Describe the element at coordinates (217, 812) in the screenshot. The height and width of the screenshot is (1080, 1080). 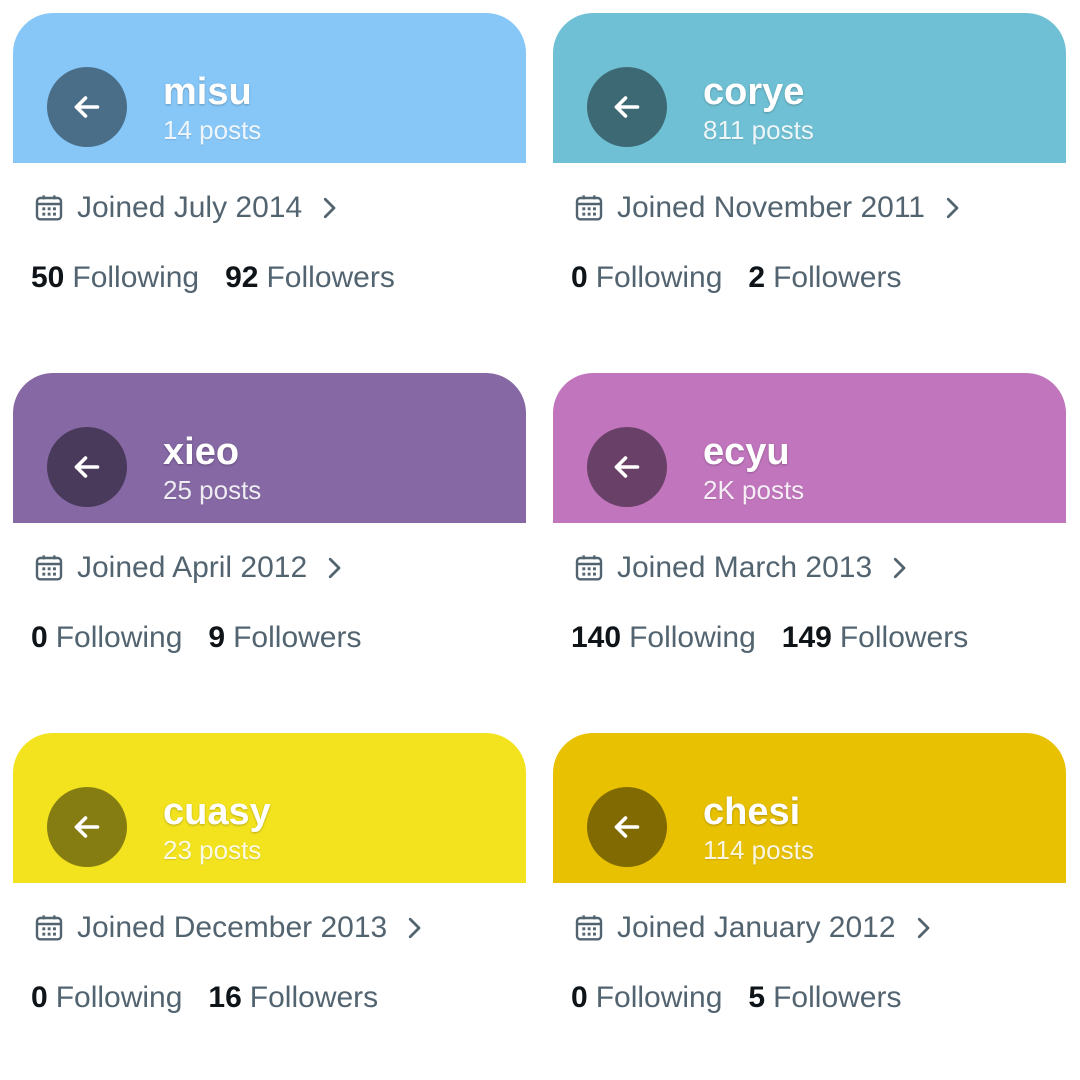
I see `profile-name: cuasy` at that location.